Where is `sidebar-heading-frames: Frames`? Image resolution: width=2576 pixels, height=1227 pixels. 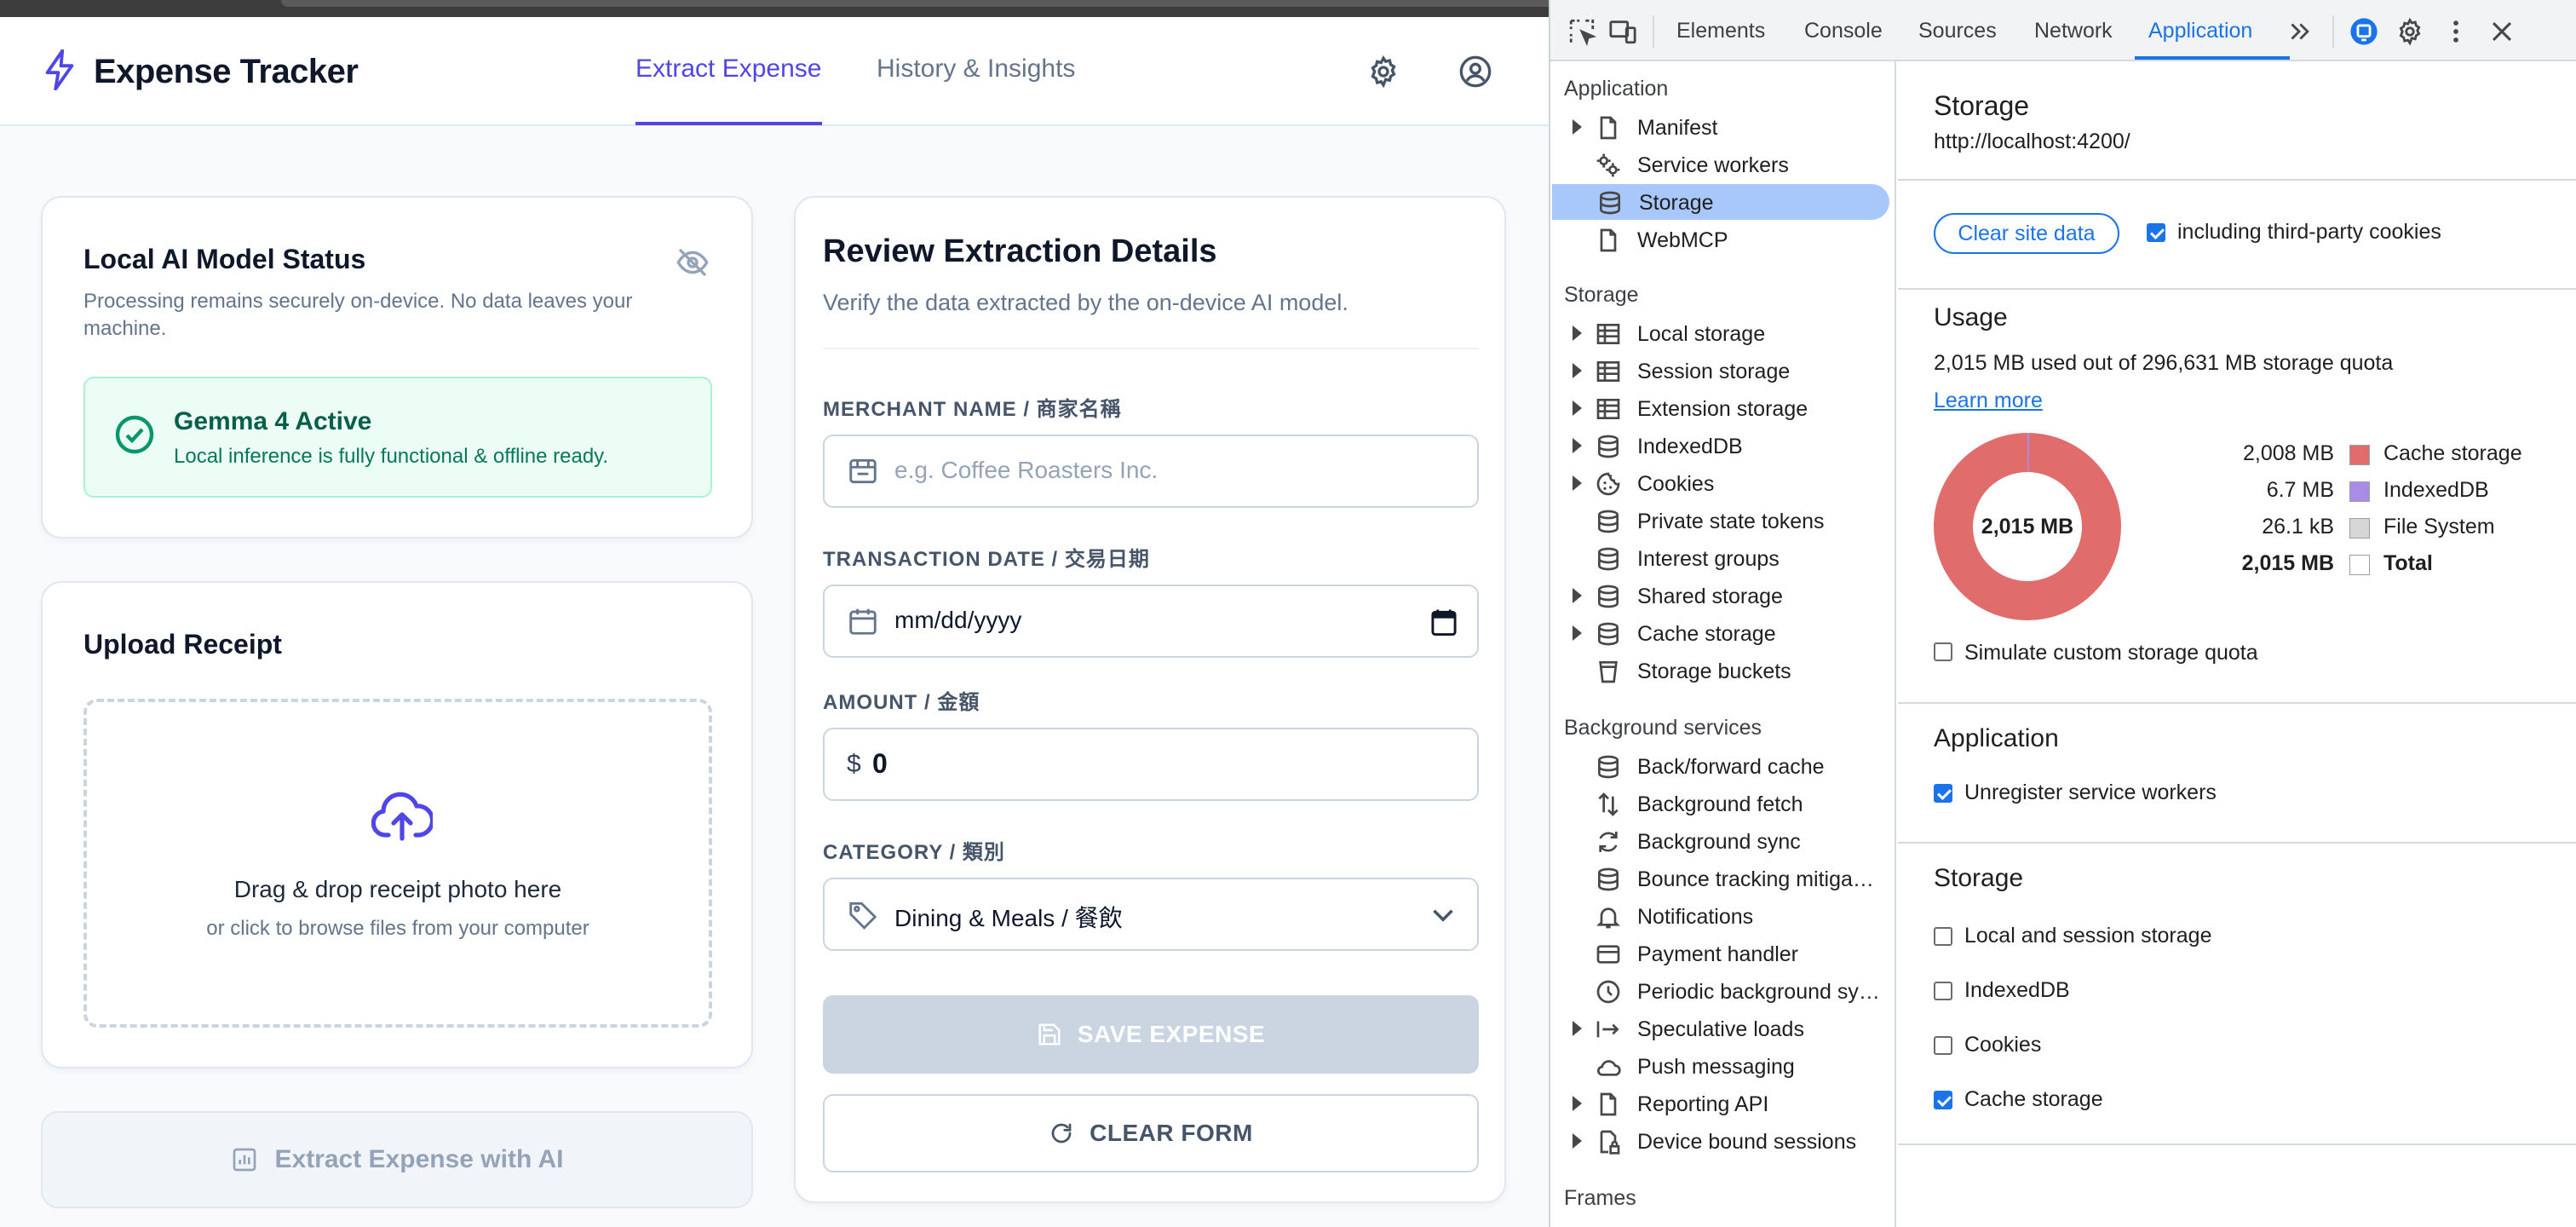
sidebar-heading-frames: Frames is located at coordinates (1600, 1198).